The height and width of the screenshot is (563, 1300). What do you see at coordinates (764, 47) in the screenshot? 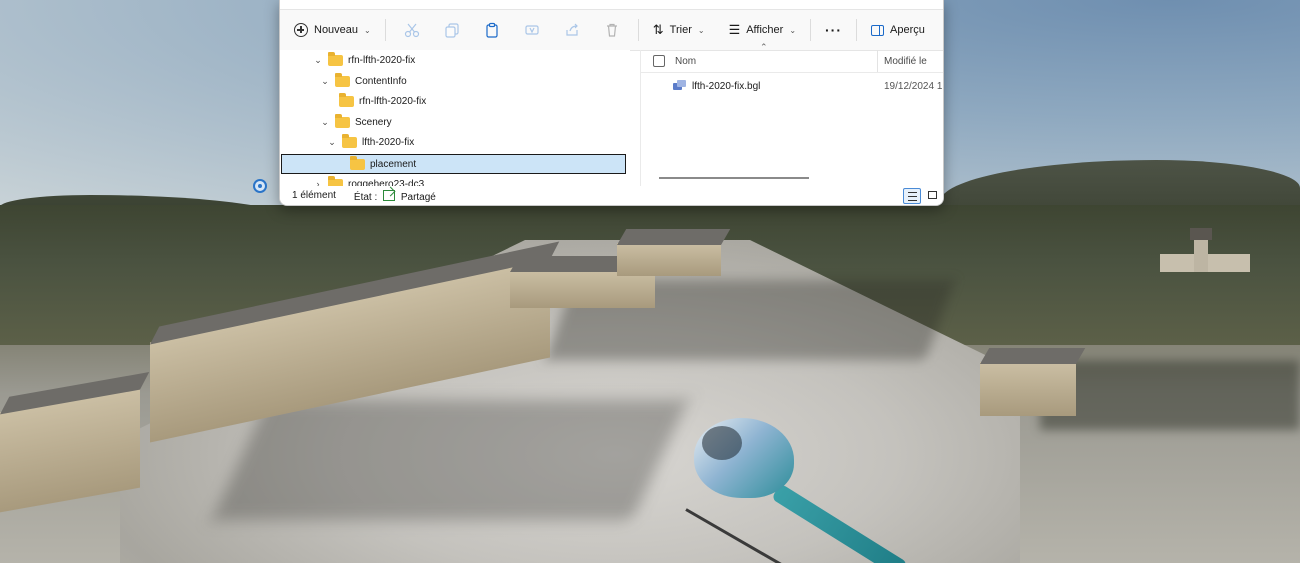
I see `sort-ascending-icon: ⌃` at bounding box center [764, 47].